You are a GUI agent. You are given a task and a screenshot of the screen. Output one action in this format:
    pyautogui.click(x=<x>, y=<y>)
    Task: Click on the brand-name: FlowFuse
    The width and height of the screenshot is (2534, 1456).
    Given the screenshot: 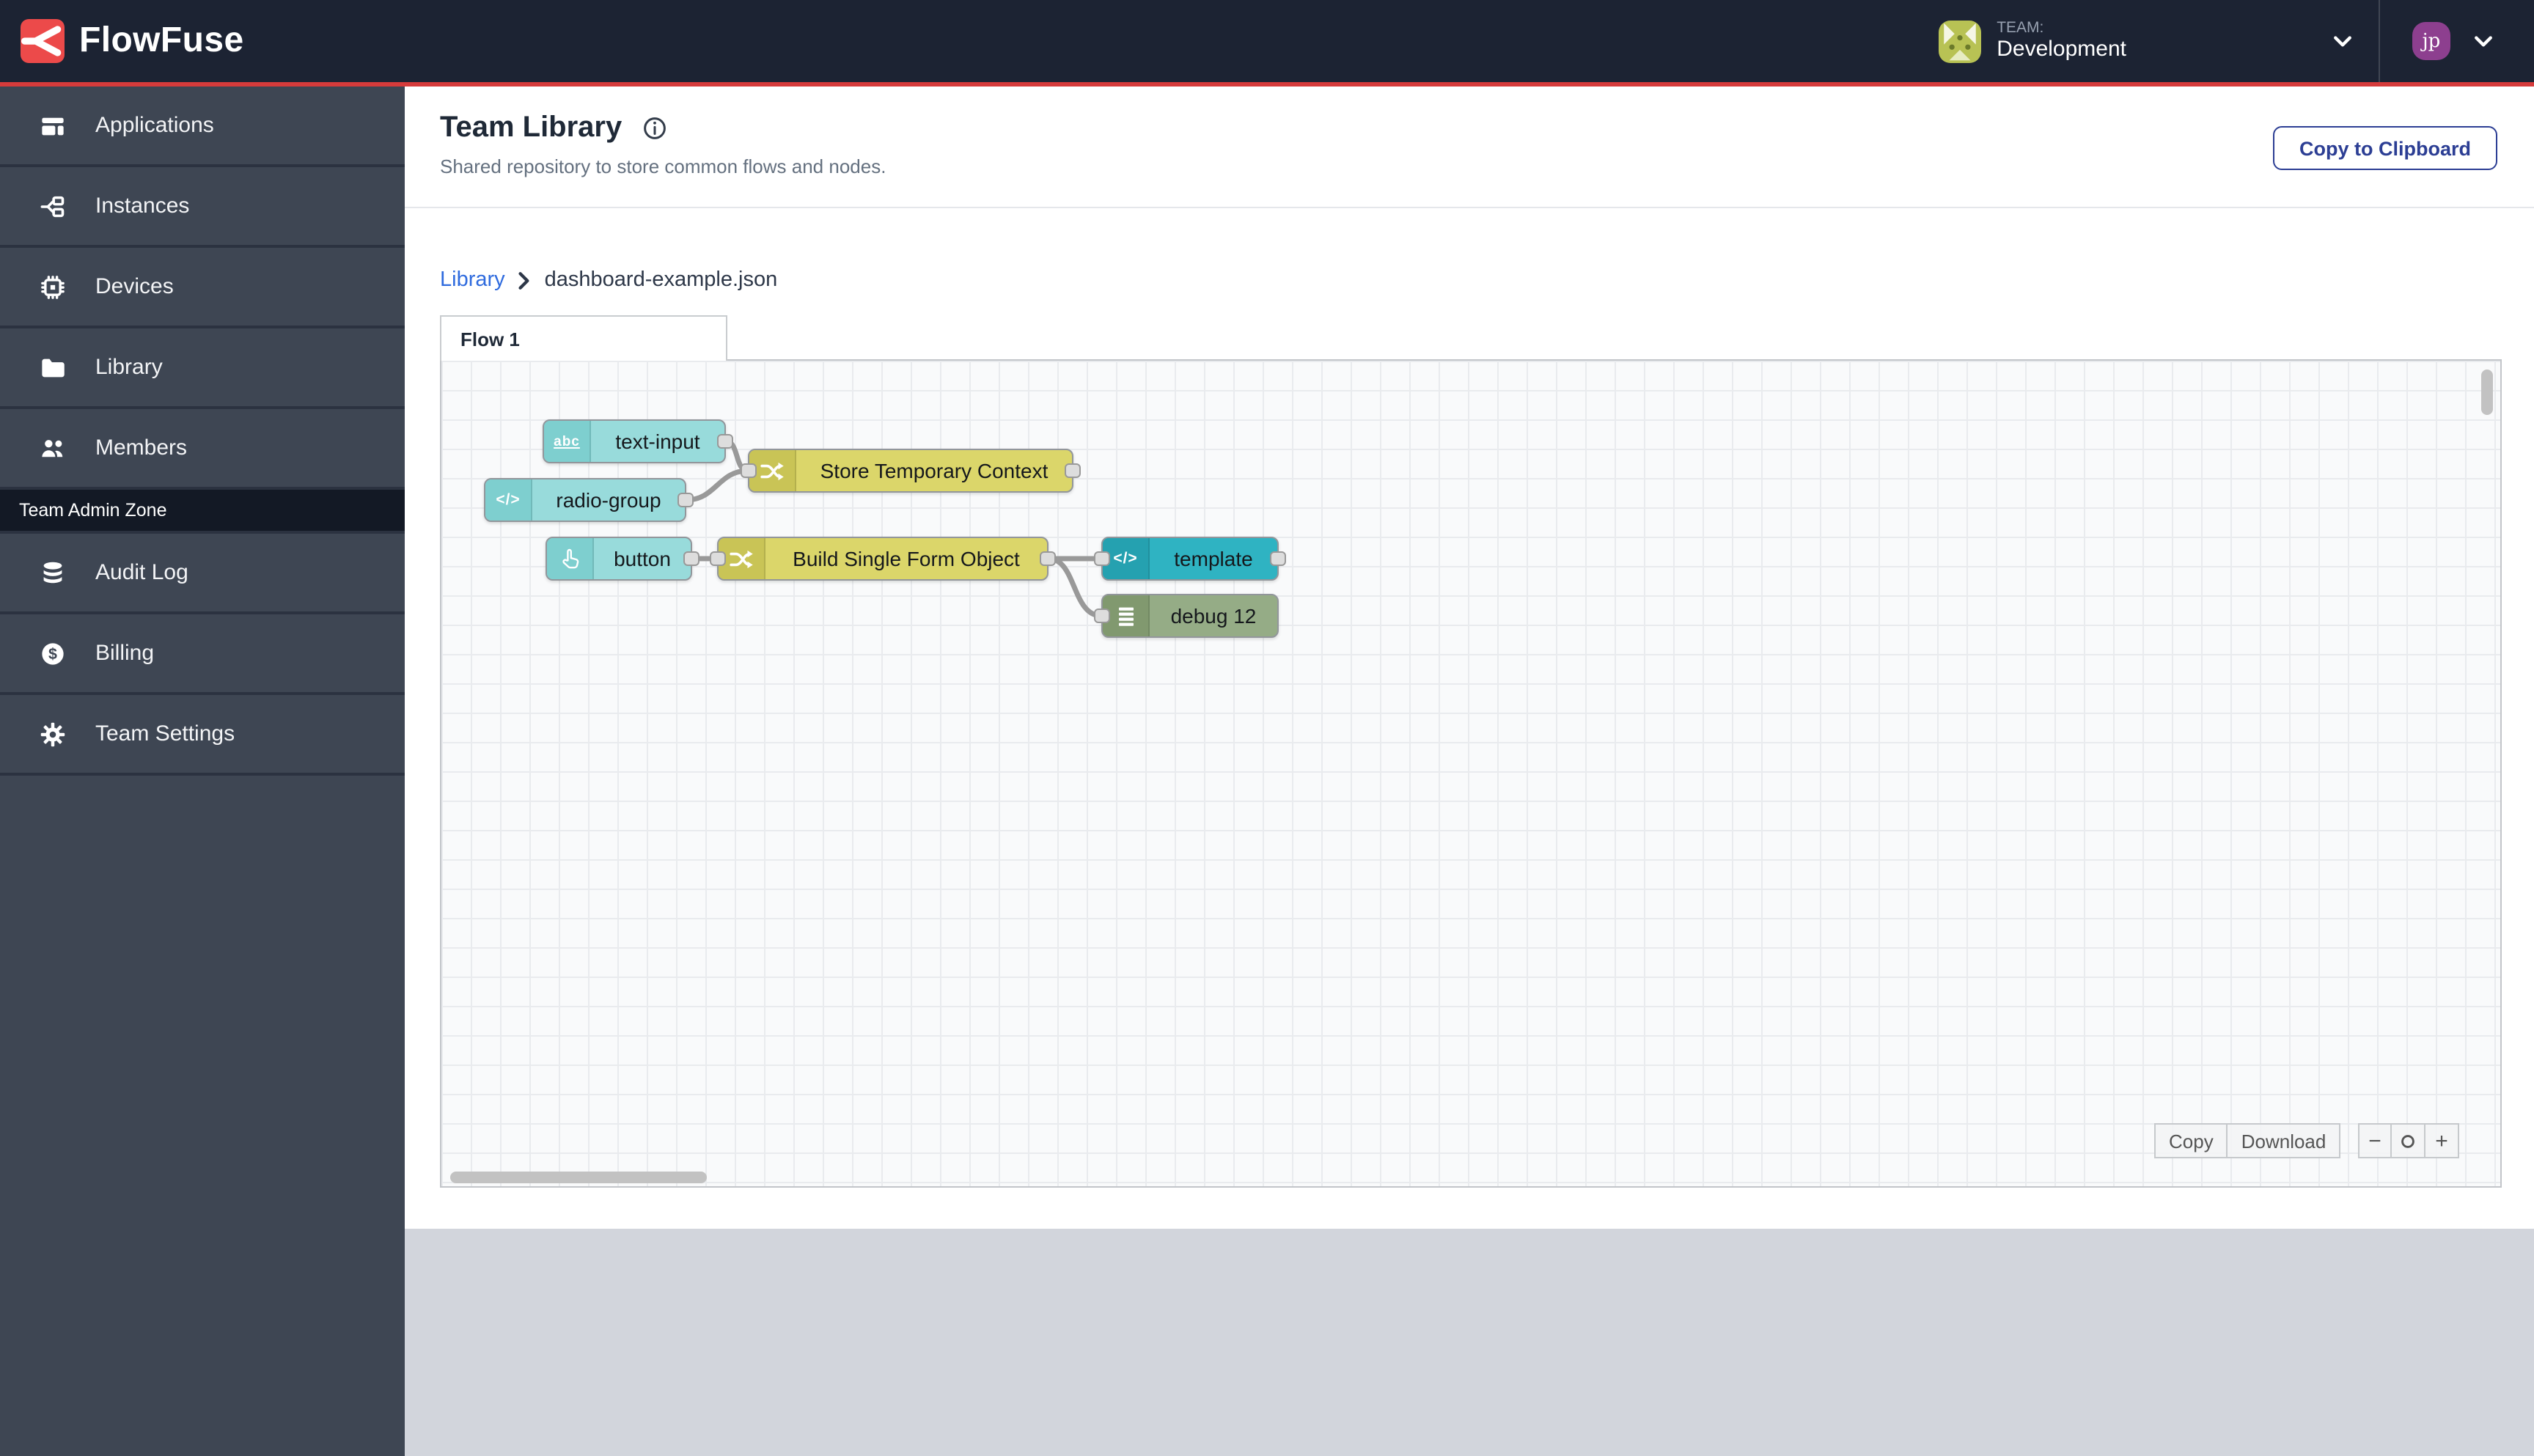 What is the action you would take?
    pyautogui.click(x=161, y=40)
    